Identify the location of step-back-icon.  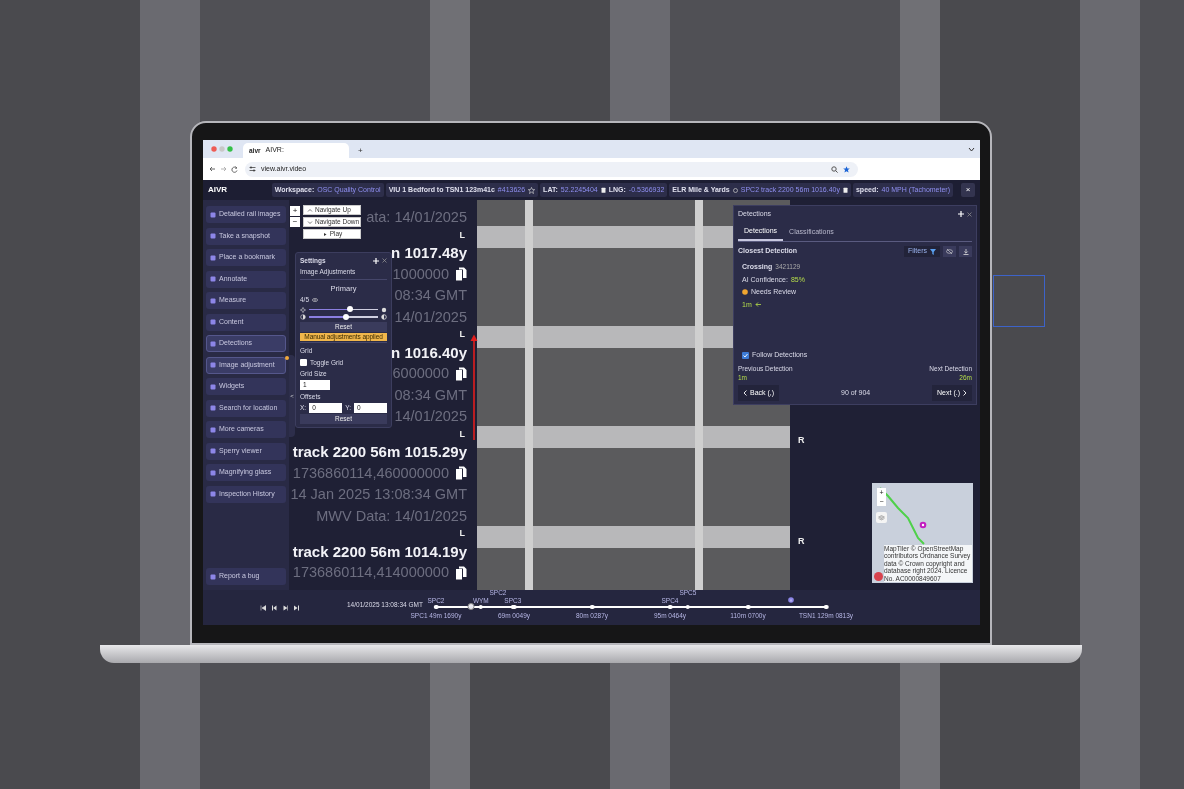
(274, 607).